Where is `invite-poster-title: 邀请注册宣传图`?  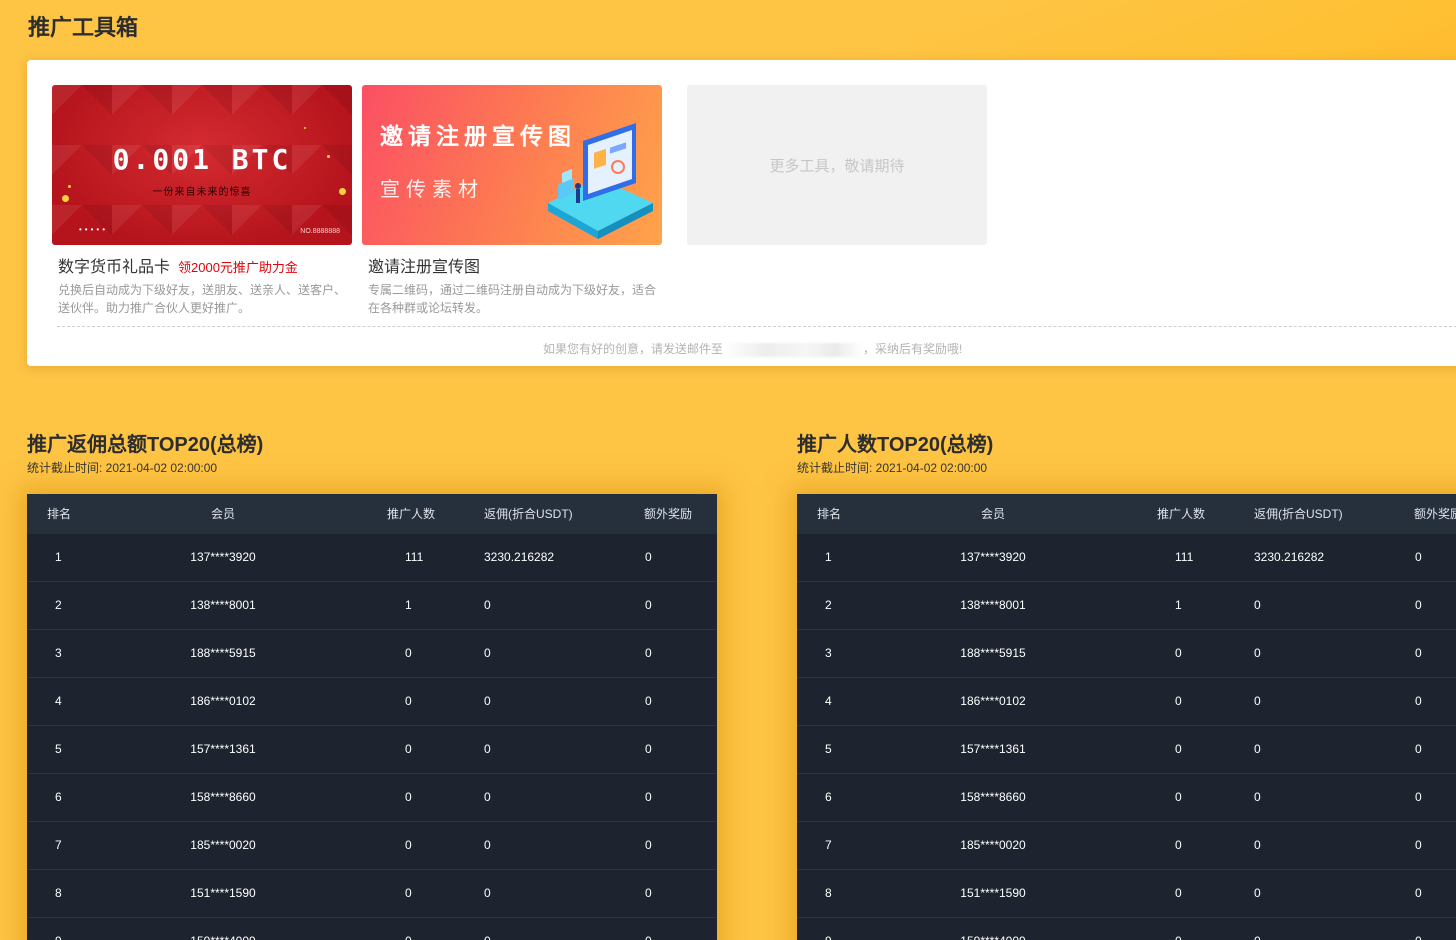 invite-poster-title: 邀请注册宣传图 is located at coordinates (512, 265).